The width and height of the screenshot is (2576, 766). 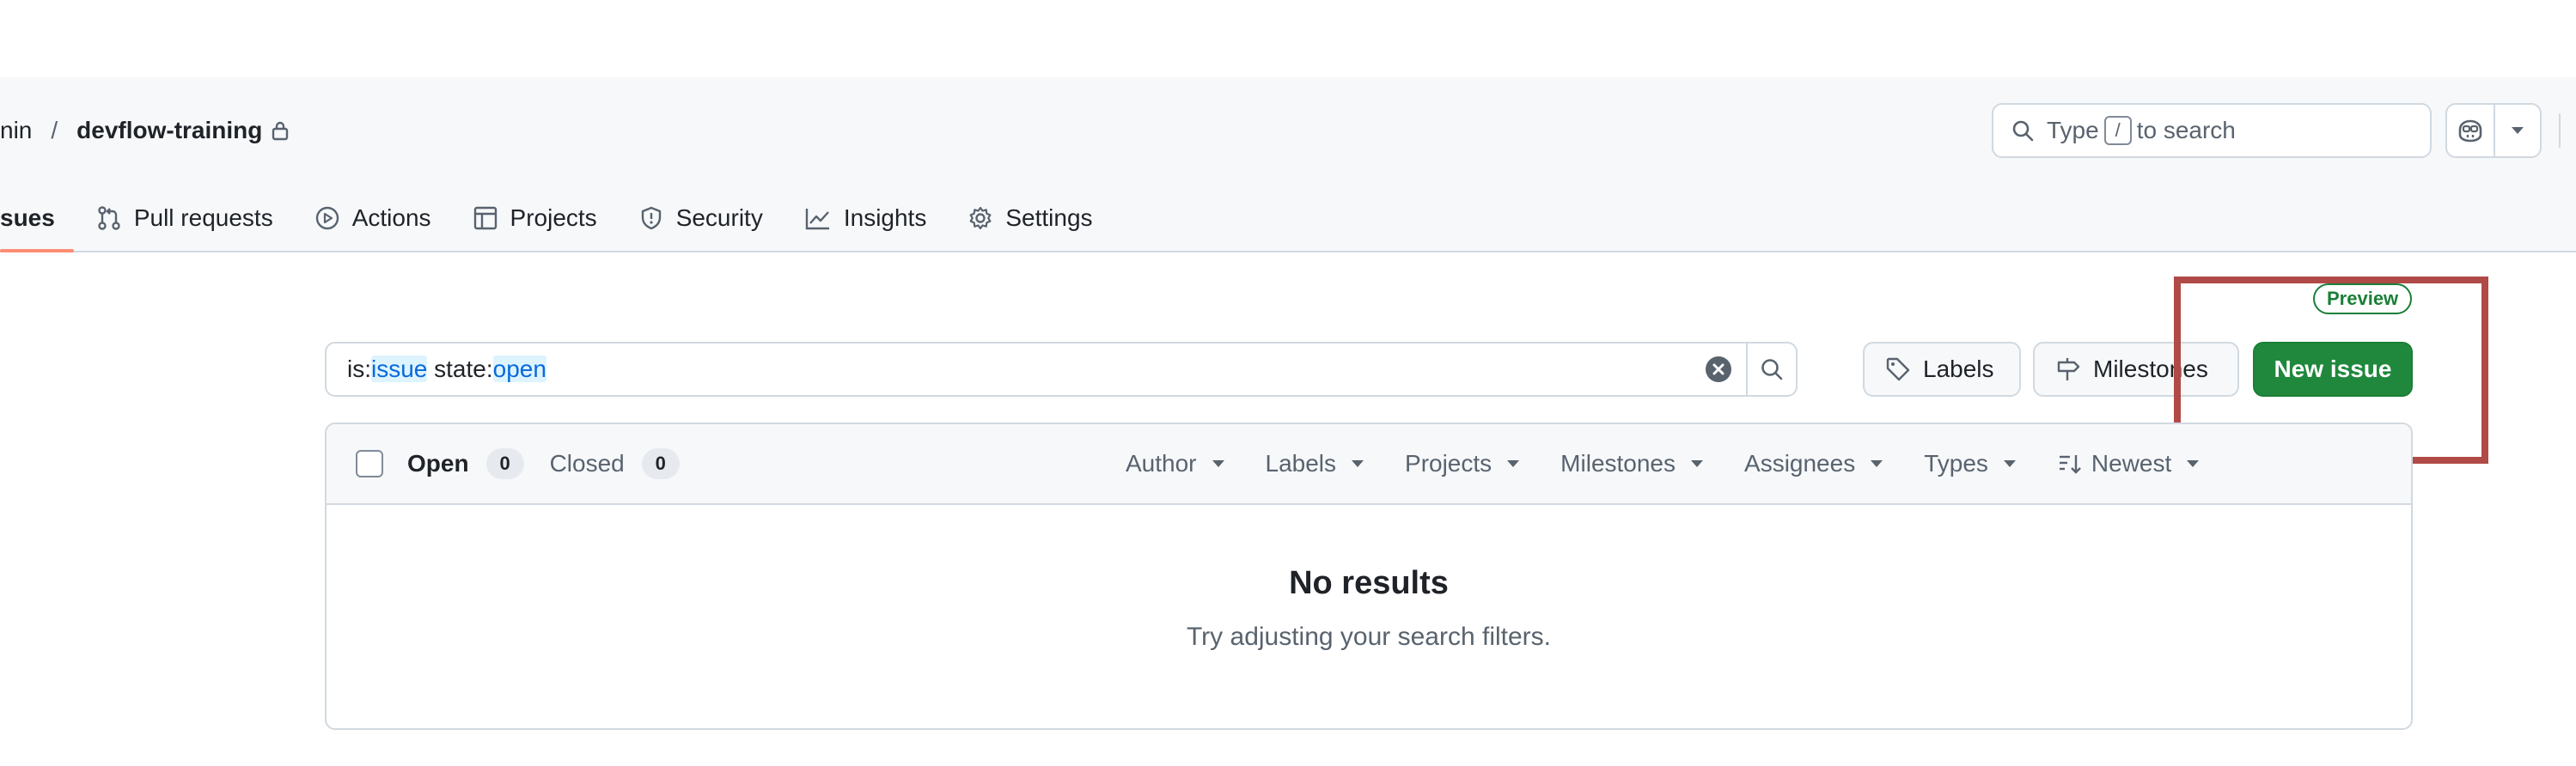 I want to click on copilot-icon, so click(x=2470, y=130).